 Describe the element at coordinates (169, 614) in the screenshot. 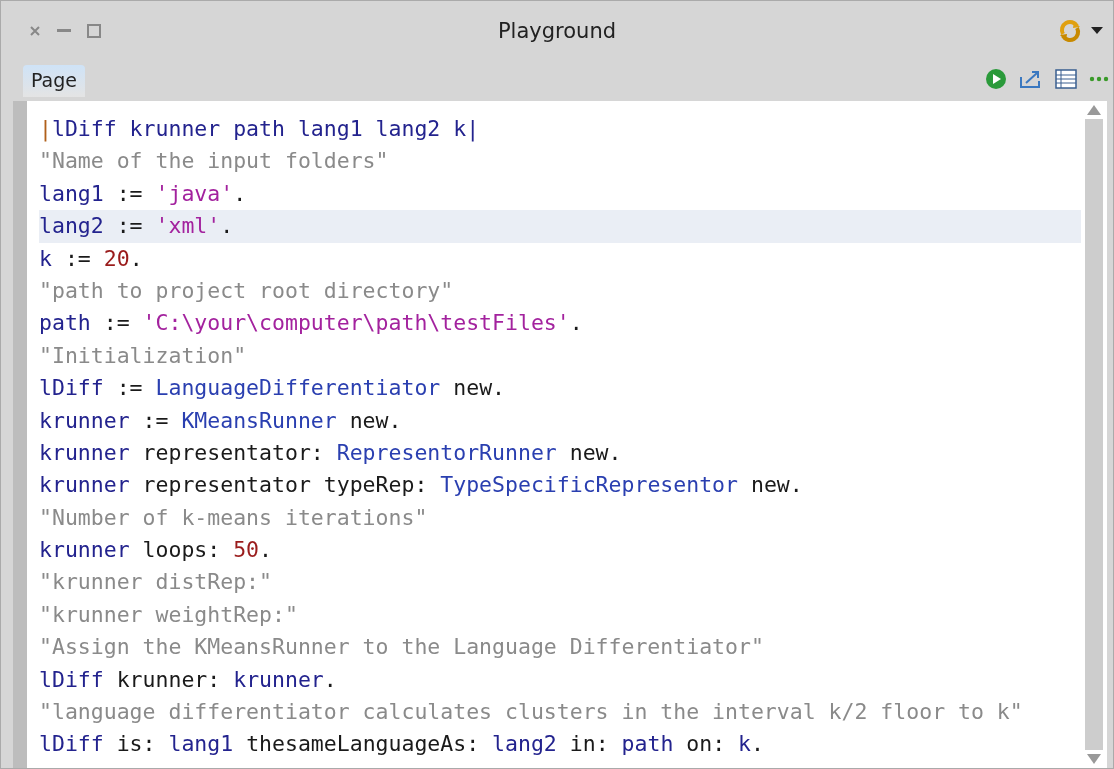

I see `code-line: "krunner weightRep:"` at that location.